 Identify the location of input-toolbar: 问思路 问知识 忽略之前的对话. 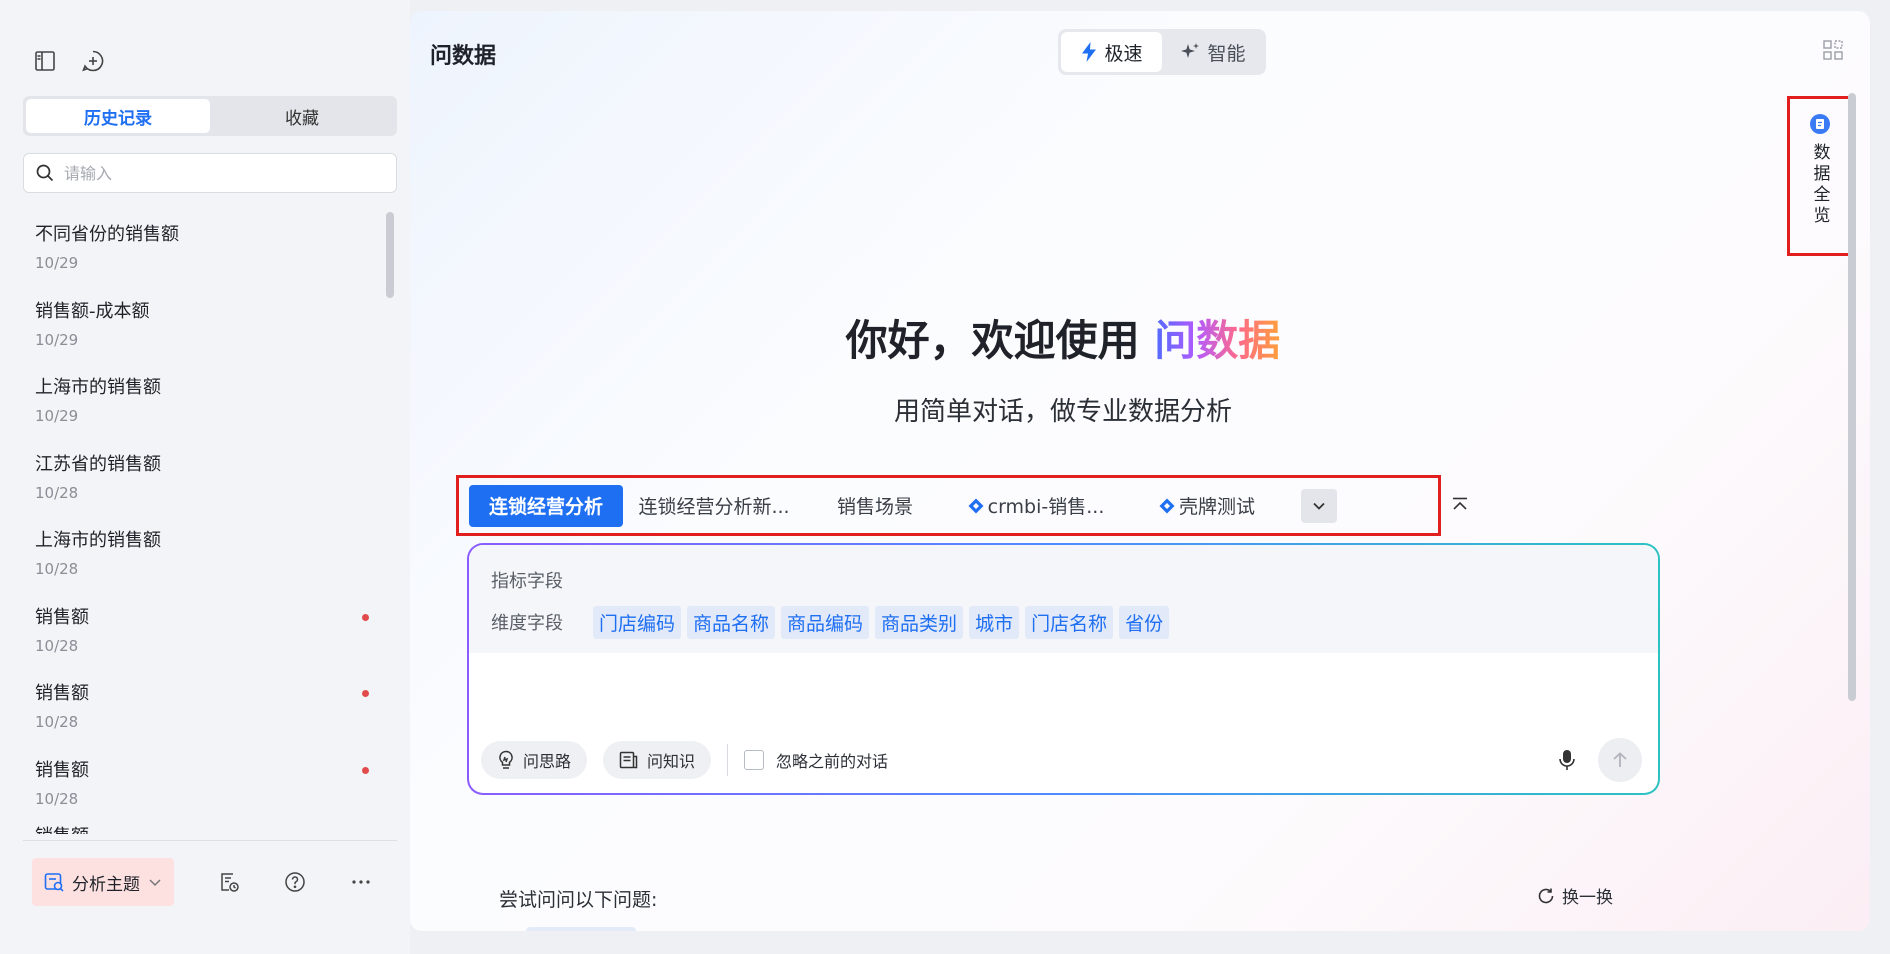
(684, 760).